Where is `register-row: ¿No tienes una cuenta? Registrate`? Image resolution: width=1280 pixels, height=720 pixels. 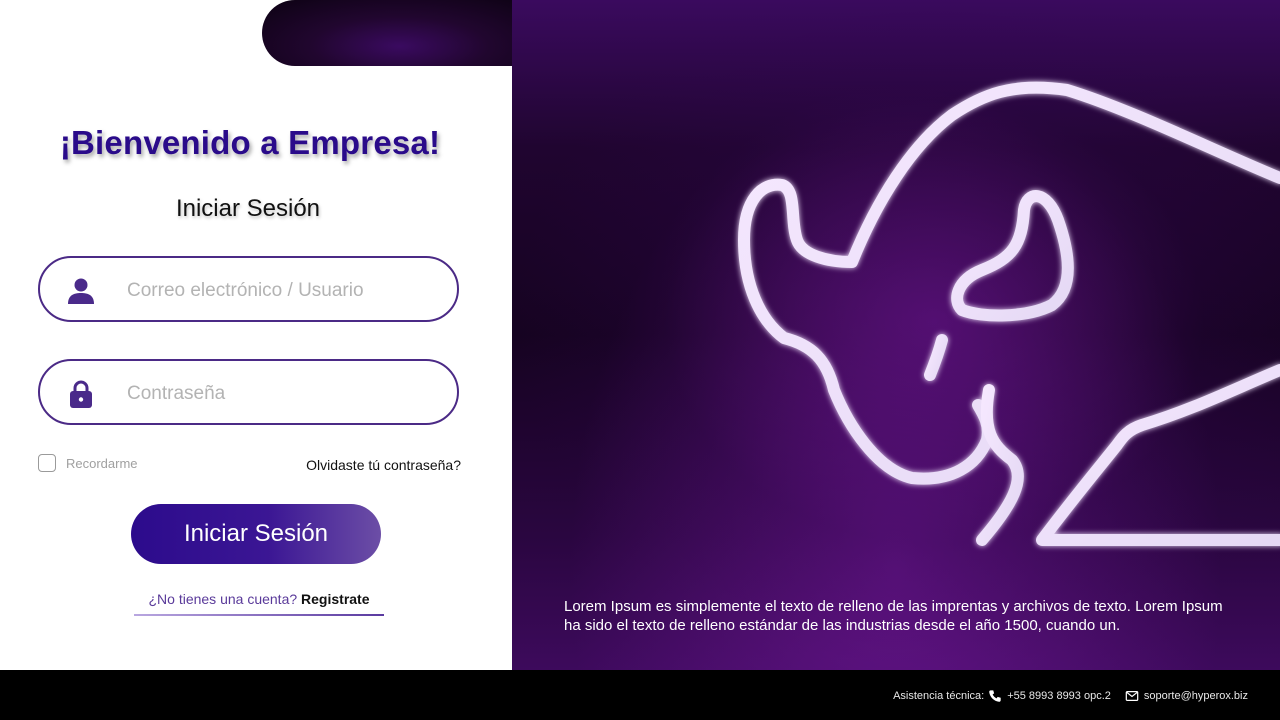
register-row: ¿No tienes una cuenta? Registrate is located at coordinates (259, 599).